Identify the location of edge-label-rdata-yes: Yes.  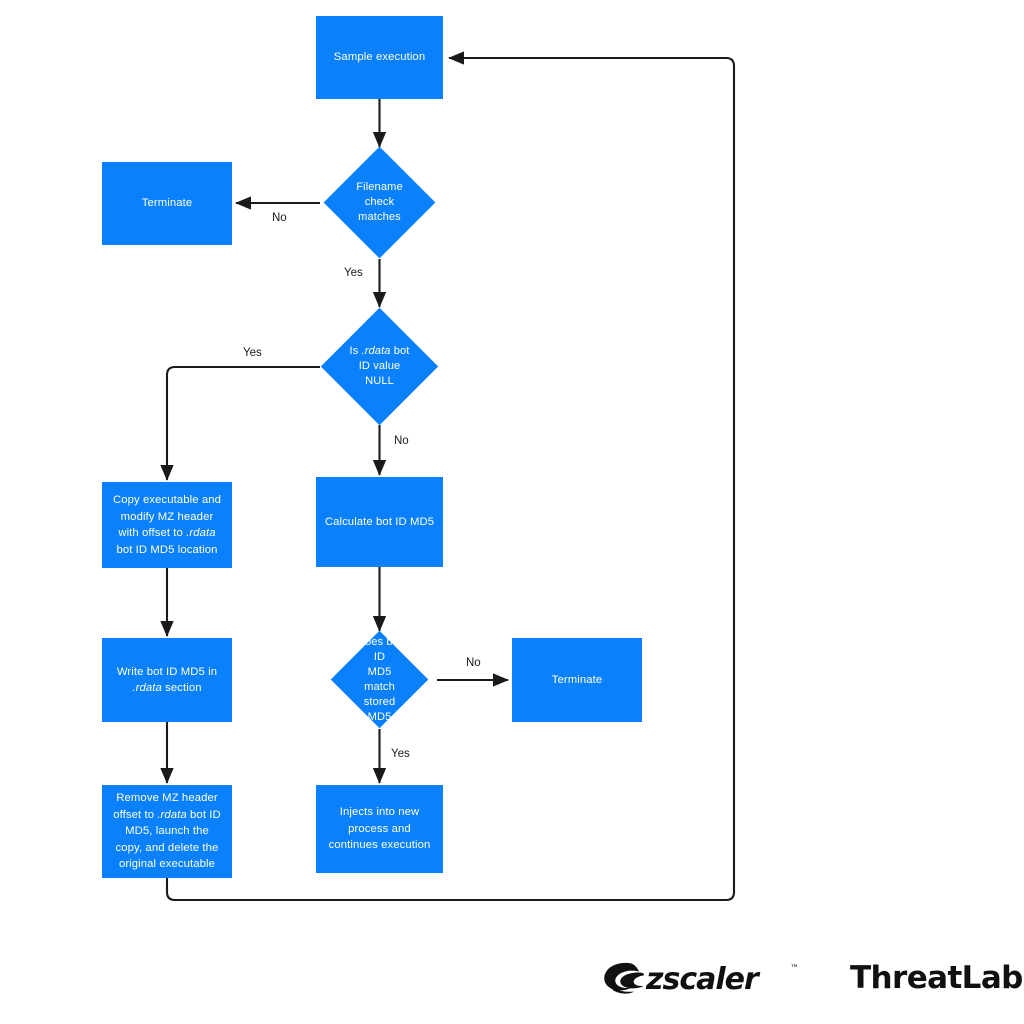
(252, 353).